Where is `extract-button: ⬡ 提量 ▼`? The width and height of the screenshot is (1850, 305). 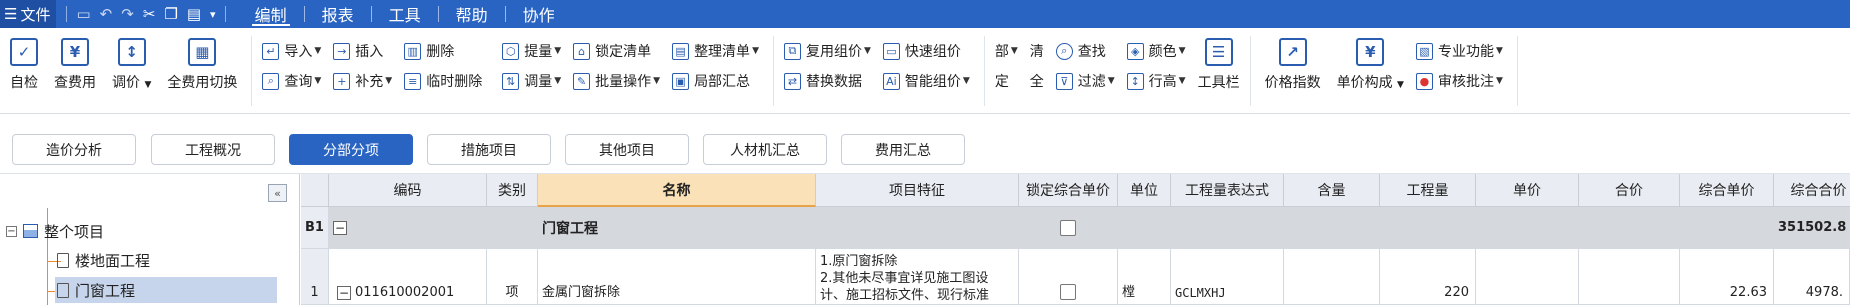 extract-button: ⬡ 提量 ▼ is located at coordinates (533, 51).